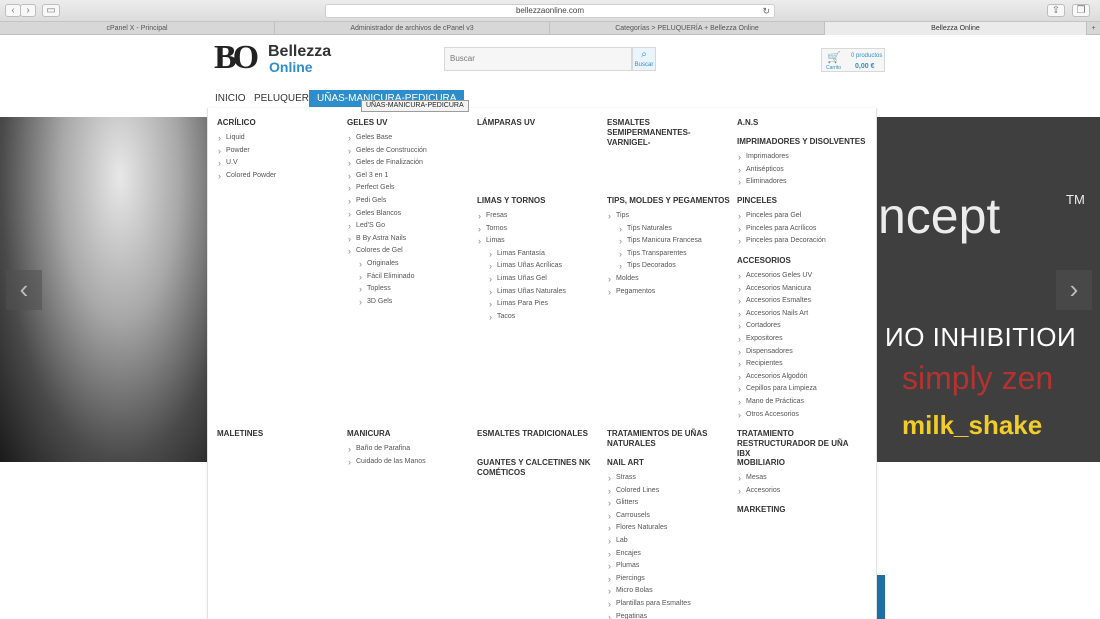  What do you see at coordinates (1093, 28) in the screenshot?
I see `new-tab-icon: +` at bounding box center [1093, 28].